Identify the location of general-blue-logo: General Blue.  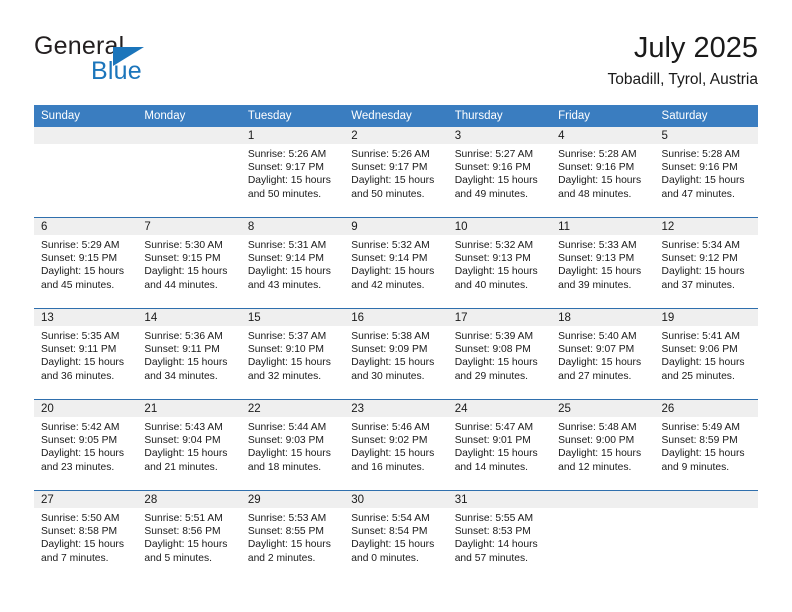
(124, 62).